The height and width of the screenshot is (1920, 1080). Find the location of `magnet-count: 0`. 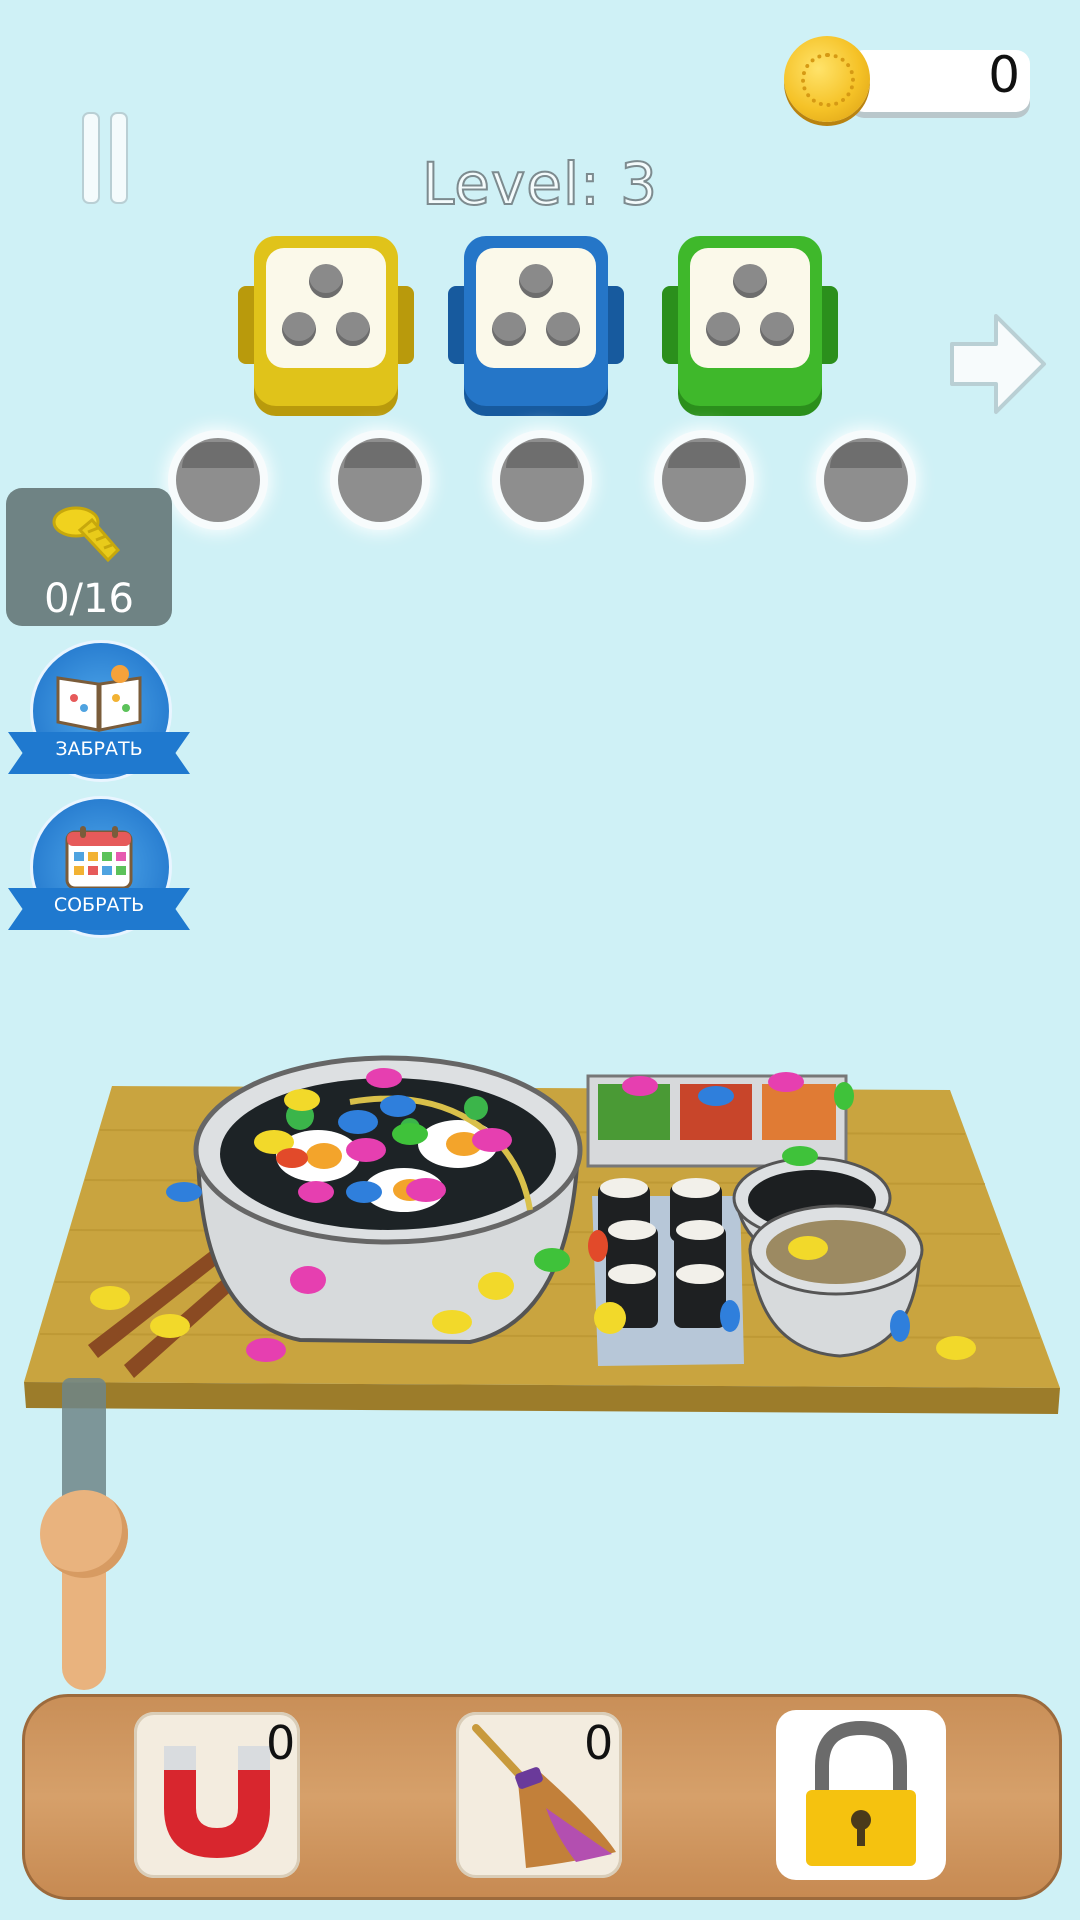

magnet-count: 0 is located at coordinates (281, 1743).